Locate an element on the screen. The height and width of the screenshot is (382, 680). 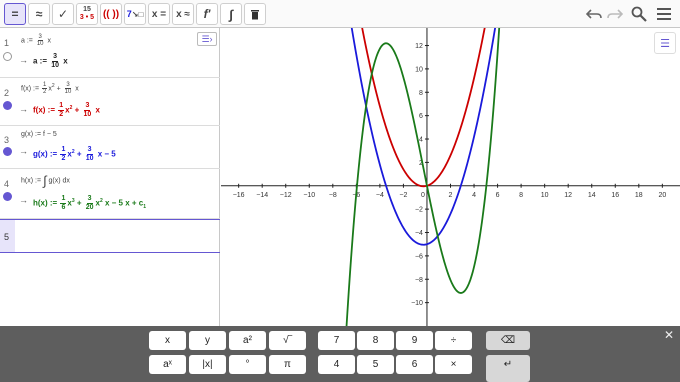
x-tick-label: 0 is located at coordinates (423, 195).